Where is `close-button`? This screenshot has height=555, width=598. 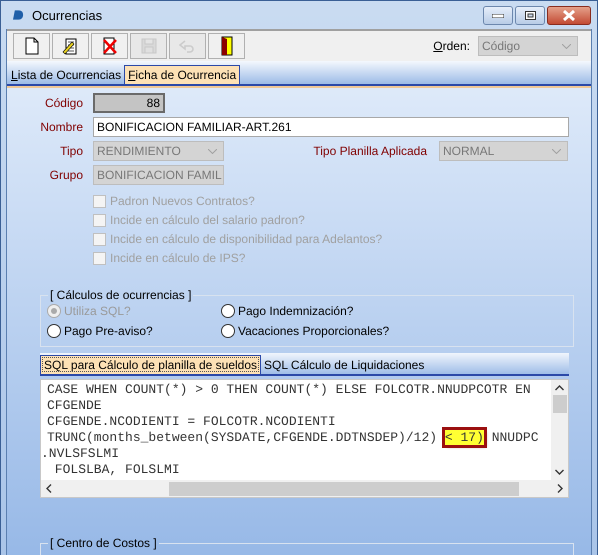
close-button is located at coordinates (569, 15).